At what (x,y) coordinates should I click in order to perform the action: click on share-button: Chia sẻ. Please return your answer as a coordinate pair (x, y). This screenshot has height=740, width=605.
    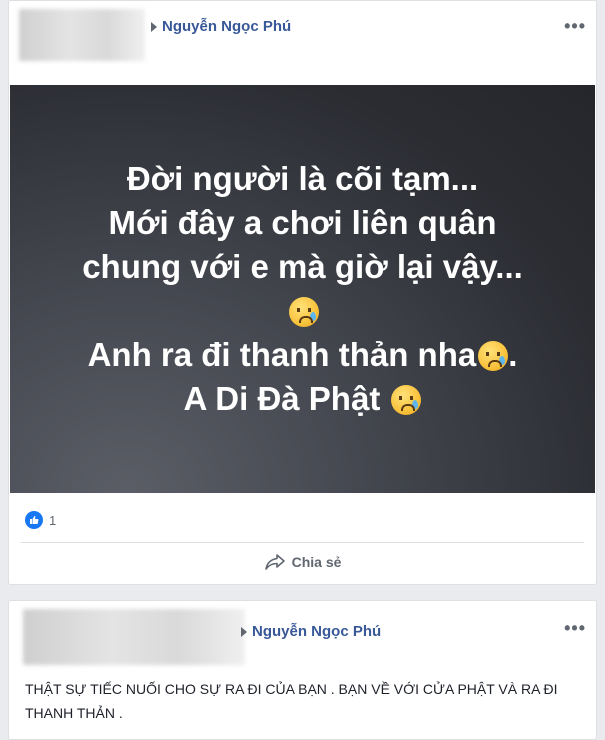
    Looking at the image, I should click on (302, 562).